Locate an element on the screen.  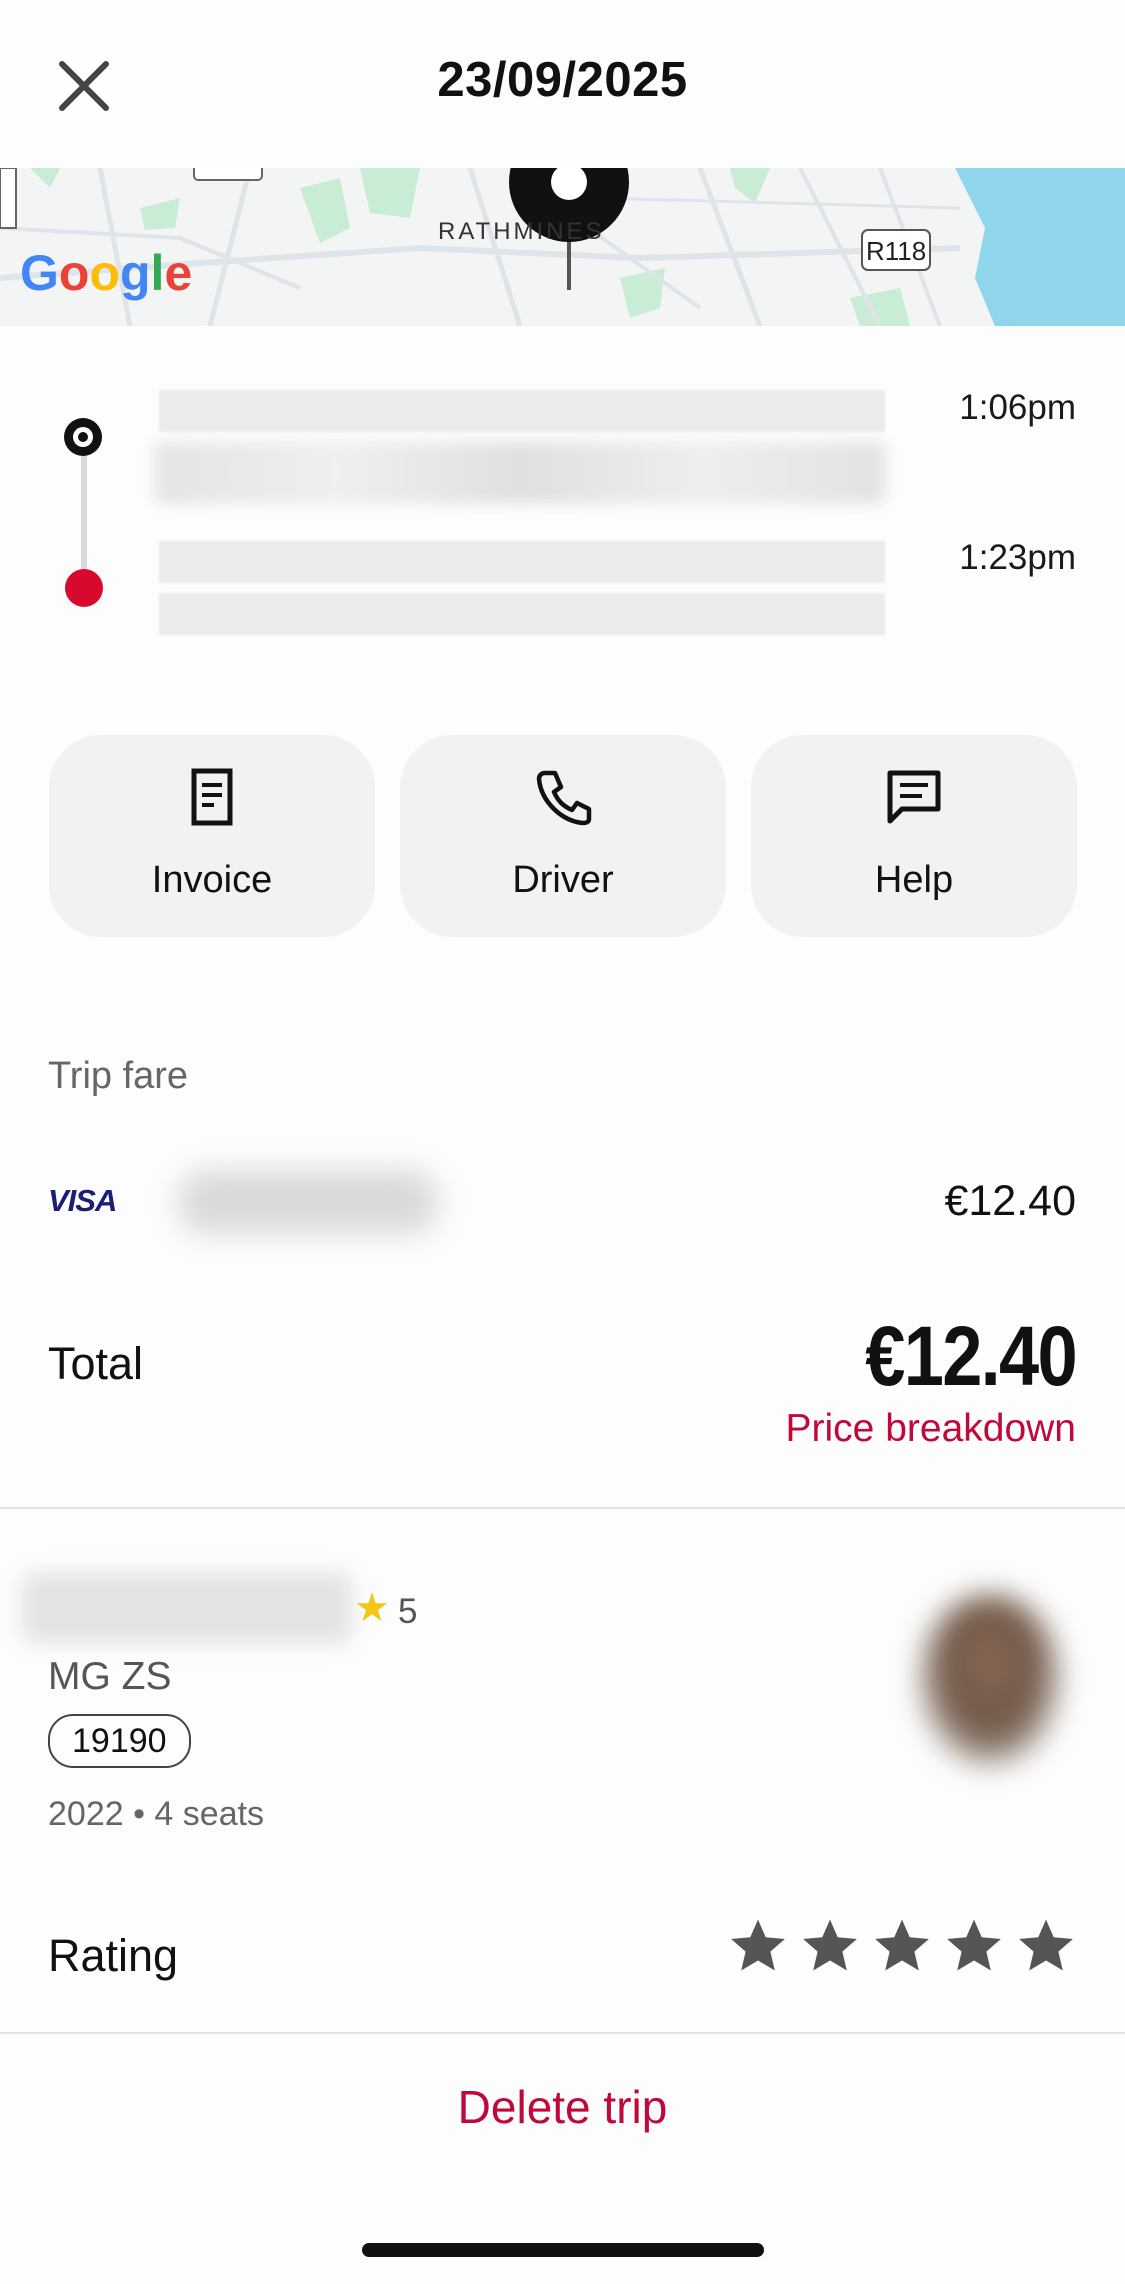
dropoff-address-detail is located at coordinates (522, 614).